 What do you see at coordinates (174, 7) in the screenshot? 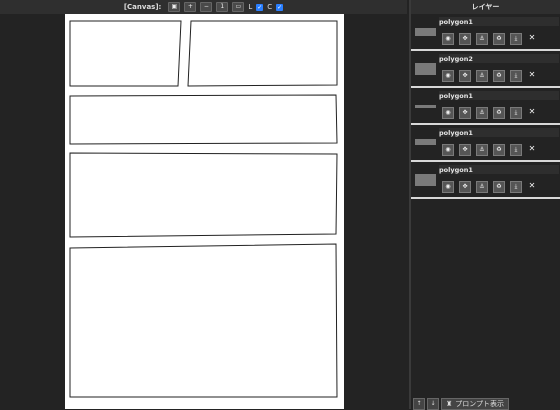
I see `image-icon: ▣` at bounding box center [174, 7].